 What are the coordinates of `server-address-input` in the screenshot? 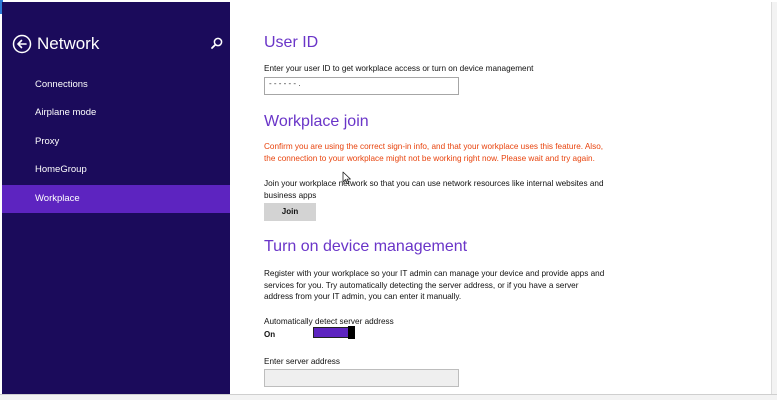 It's located at (361, 378).